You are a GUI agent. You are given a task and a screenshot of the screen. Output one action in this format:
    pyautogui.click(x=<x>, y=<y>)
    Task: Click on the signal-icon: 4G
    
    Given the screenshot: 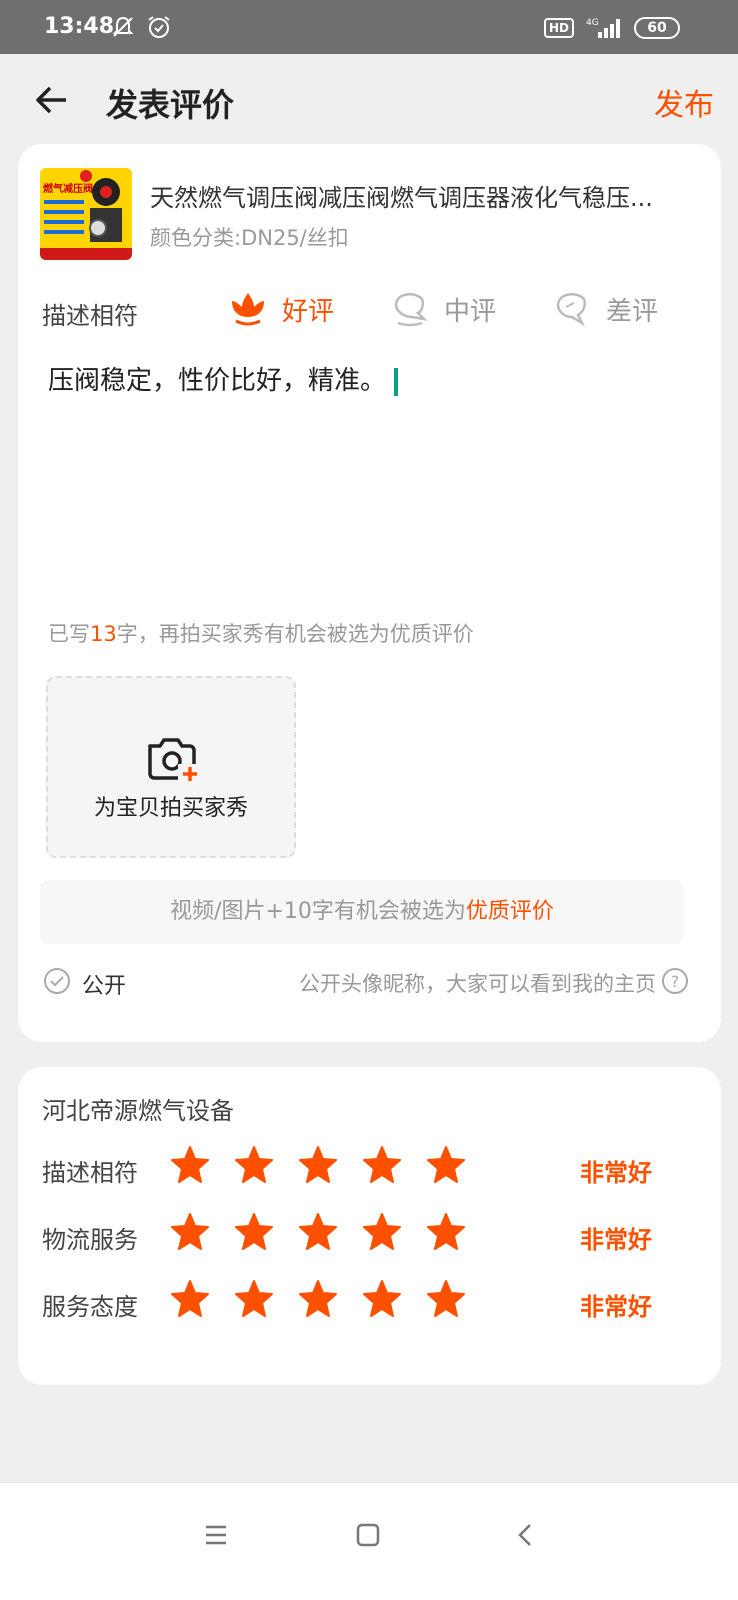 What is the action you would take?
    pyautogui.click(x=603, y=28)
    